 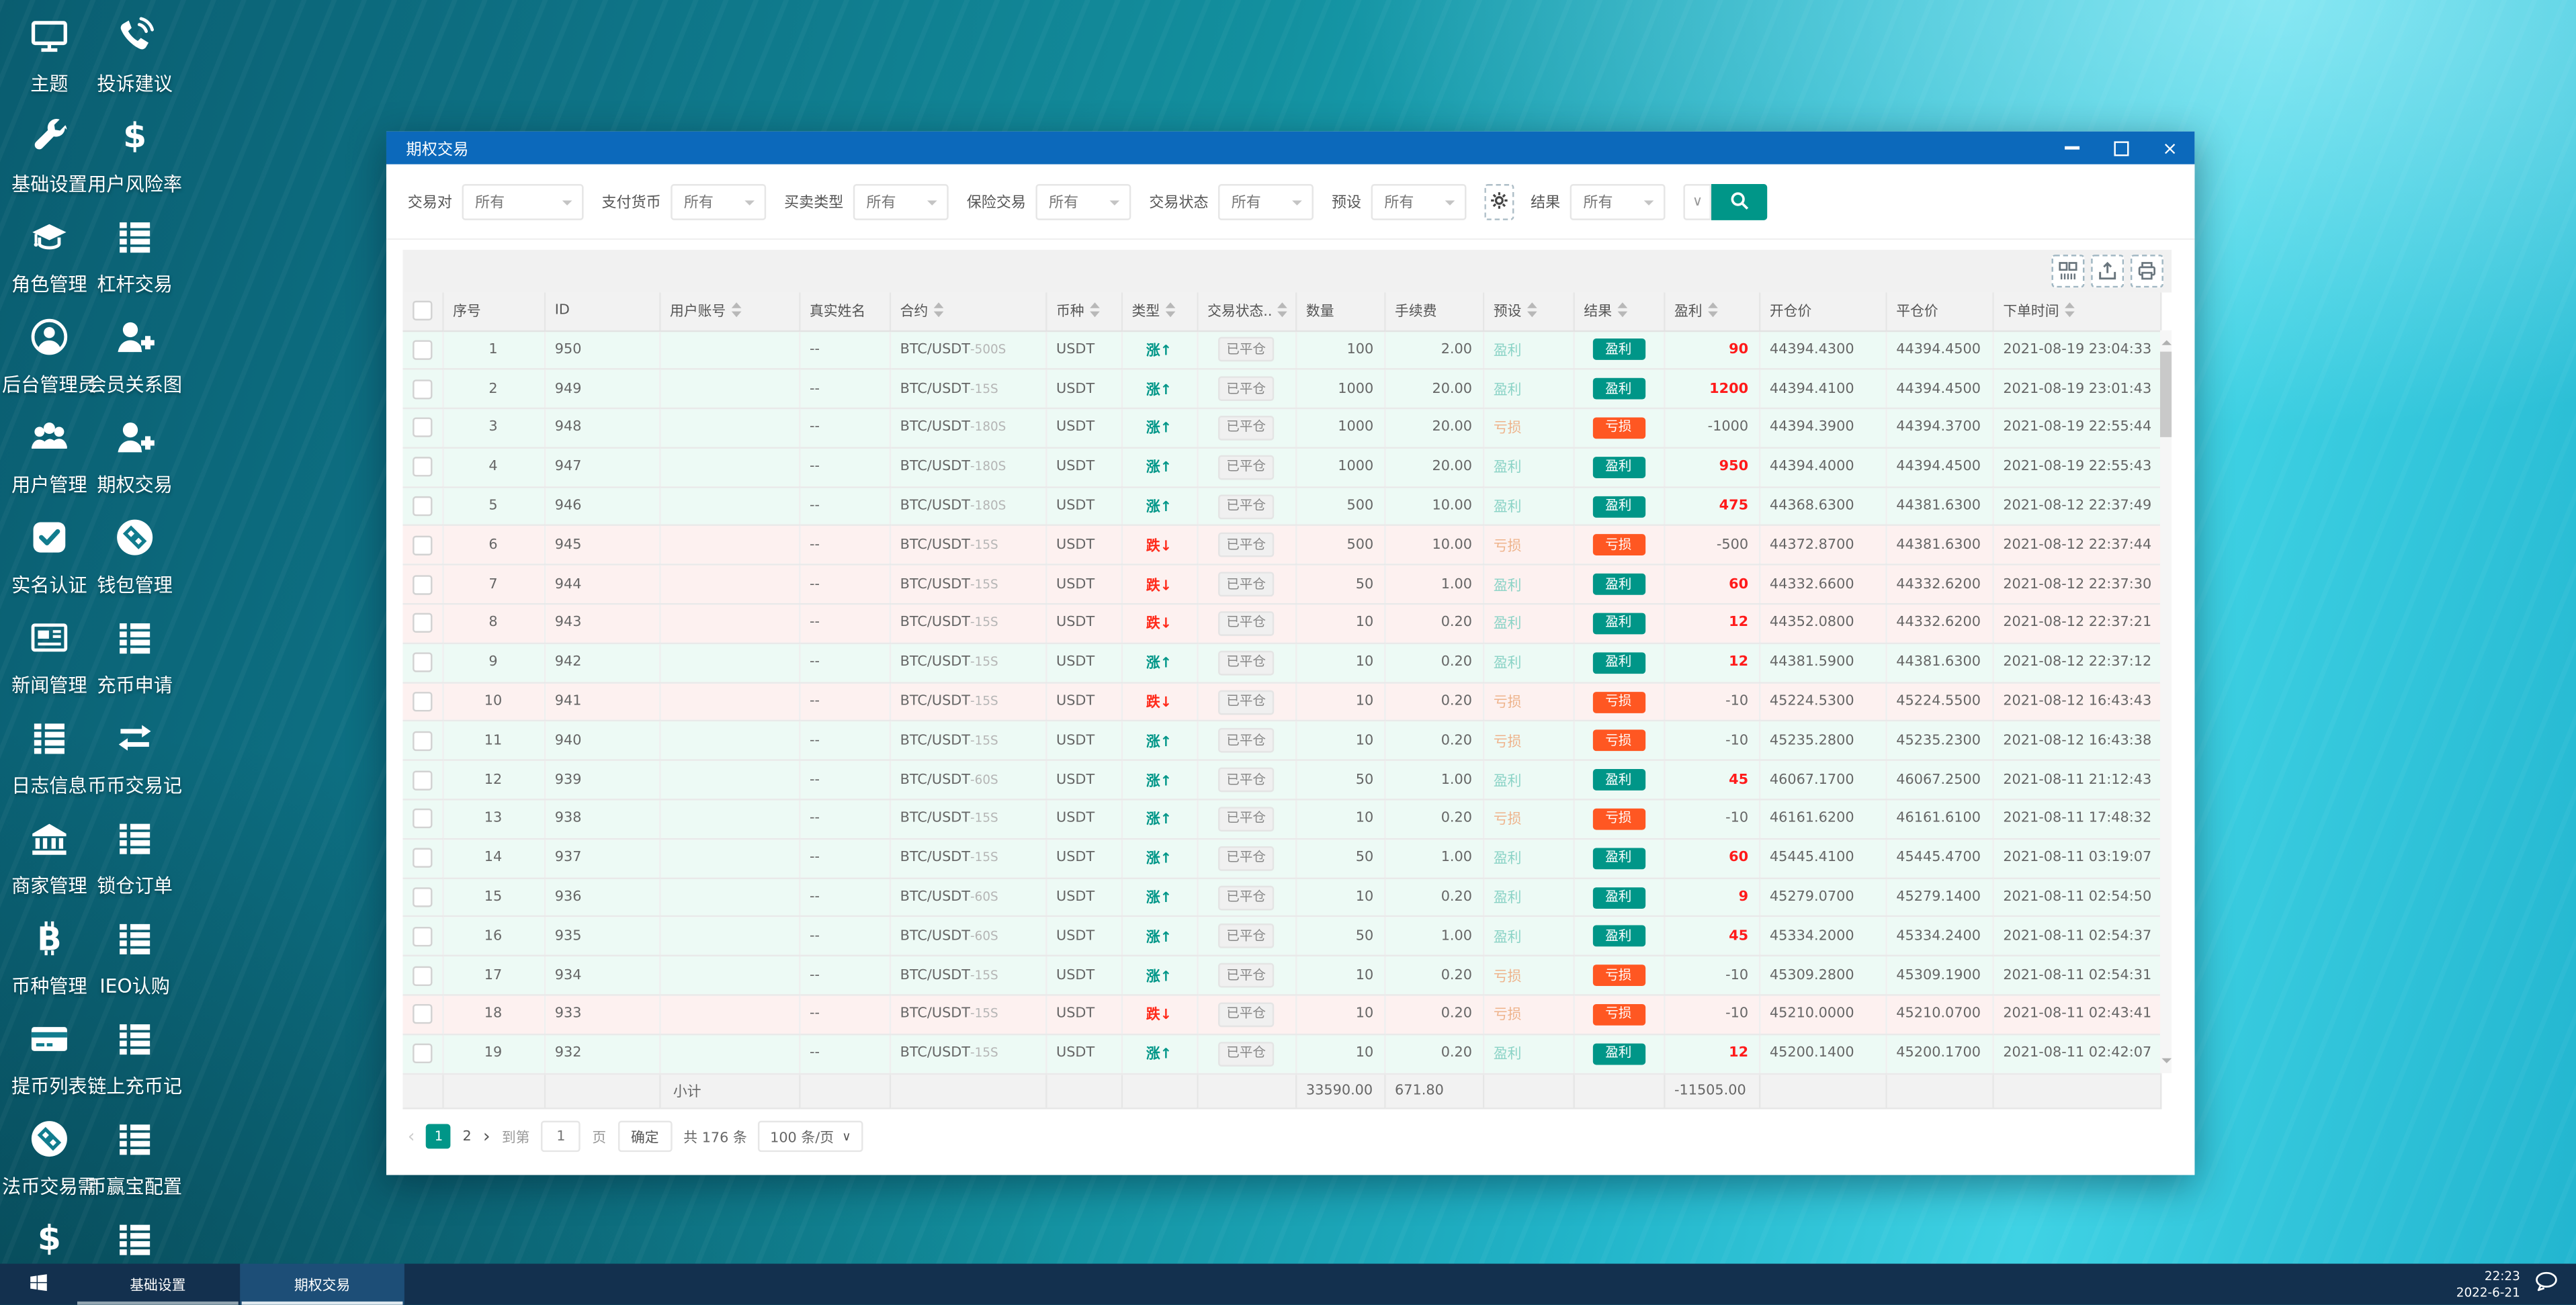 I want to click on prev-page-button: ‹, so click(x=411, y=1137).